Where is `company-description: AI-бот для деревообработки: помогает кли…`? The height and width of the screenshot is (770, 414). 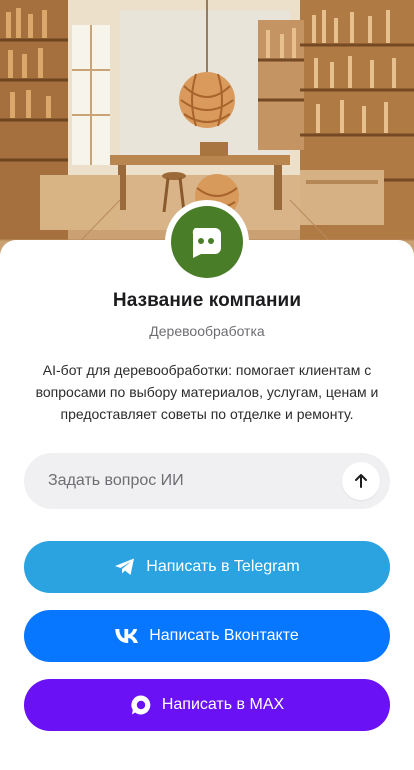 company-description: AI-бот для деревообработки: помогает кли… is located at coordinates (207, 392).